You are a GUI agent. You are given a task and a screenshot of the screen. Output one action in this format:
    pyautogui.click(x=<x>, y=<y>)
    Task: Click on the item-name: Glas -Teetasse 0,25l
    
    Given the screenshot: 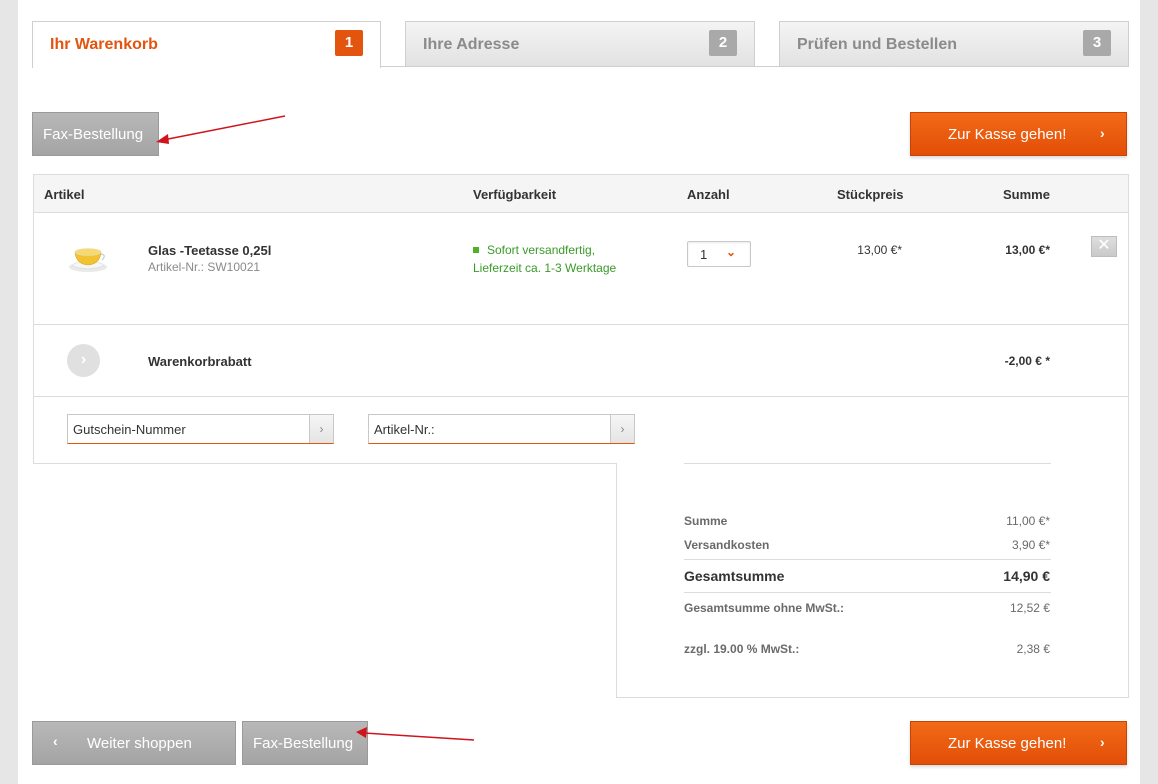 What is the action you would take?
    pyautogui.click(x=209, y=250)
    